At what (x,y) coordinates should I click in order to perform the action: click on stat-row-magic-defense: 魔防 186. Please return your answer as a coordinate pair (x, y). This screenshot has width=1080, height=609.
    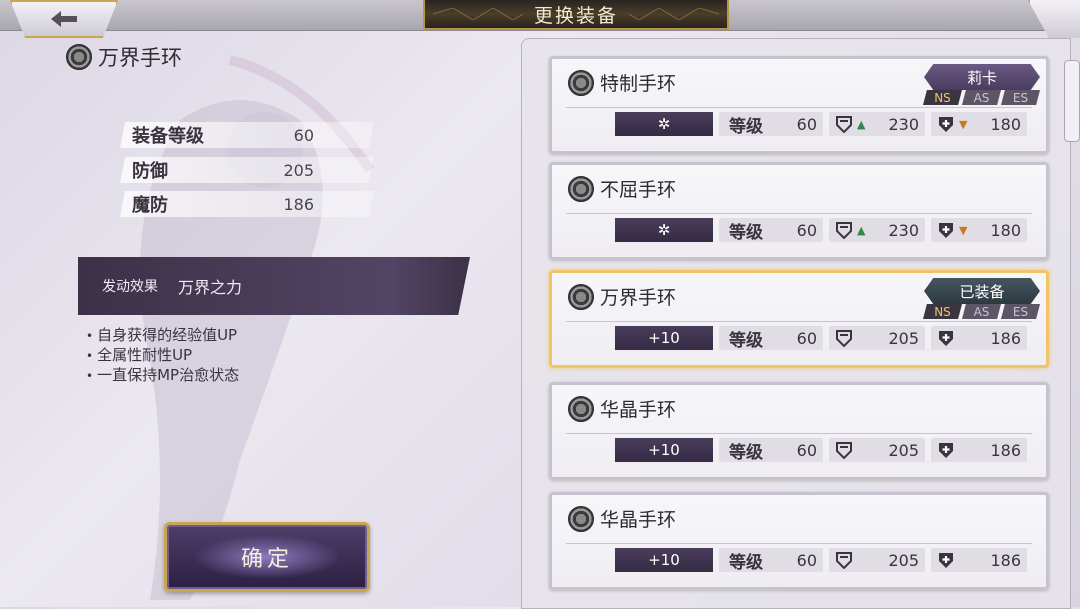
    Looking at the image, I should click on (247, 204).